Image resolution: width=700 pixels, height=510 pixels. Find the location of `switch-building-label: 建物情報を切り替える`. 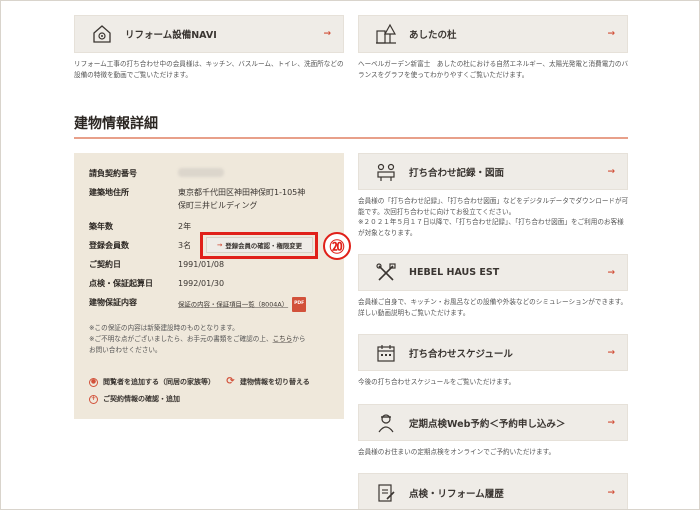

switch-building-label: 建物情報を切り替える is located at coordinates (275, 382).